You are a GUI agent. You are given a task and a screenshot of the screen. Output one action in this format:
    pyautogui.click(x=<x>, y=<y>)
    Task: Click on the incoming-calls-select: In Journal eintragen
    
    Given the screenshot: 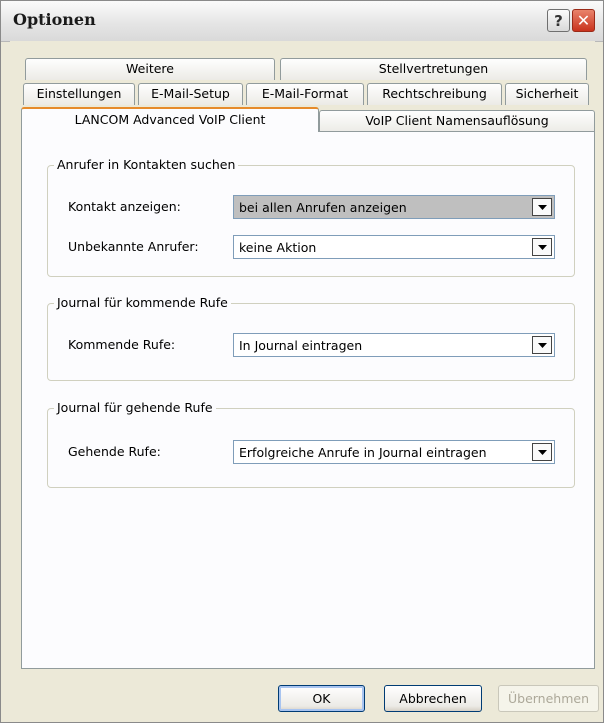 What is the action you would take?
    pyautogui.click(x=394, y=345)
    